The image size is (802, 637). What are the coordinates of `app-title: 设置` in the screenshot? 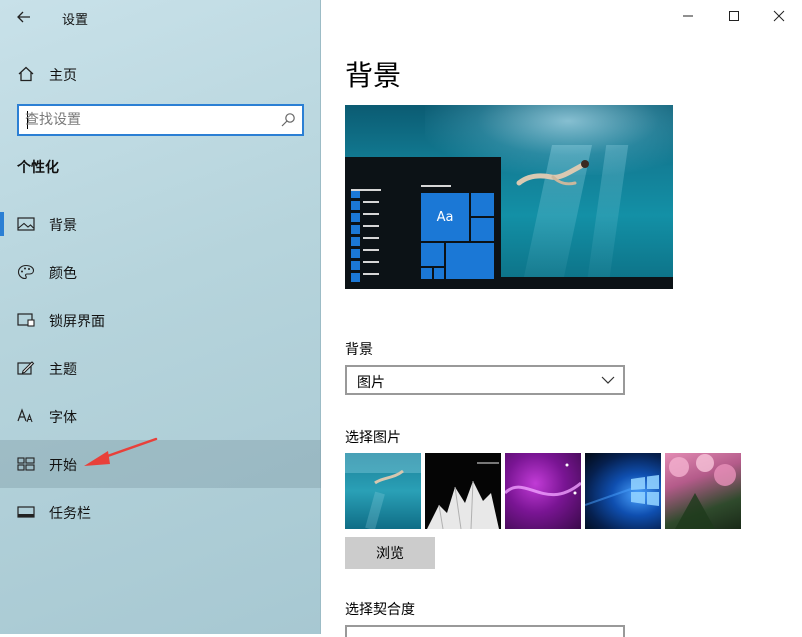 It's located at (75, 20).